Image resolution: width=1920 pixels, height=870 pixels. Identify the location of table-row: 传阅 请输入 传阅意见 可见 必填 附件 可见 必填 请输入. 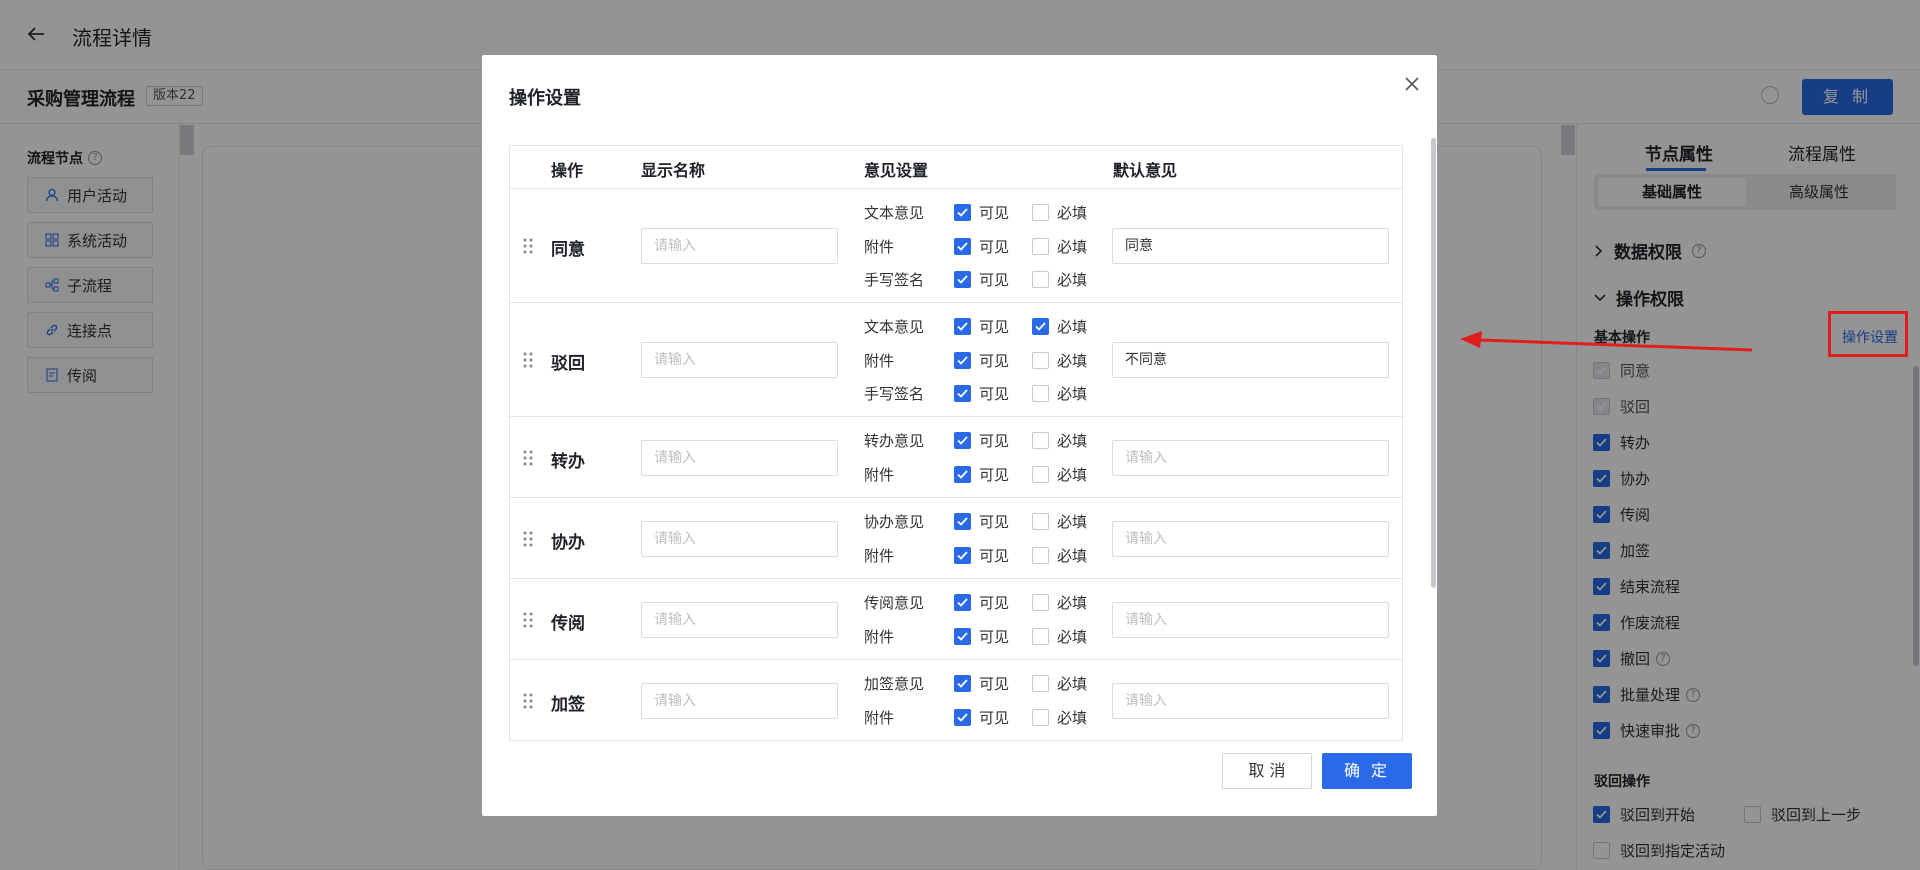
(956, 619).